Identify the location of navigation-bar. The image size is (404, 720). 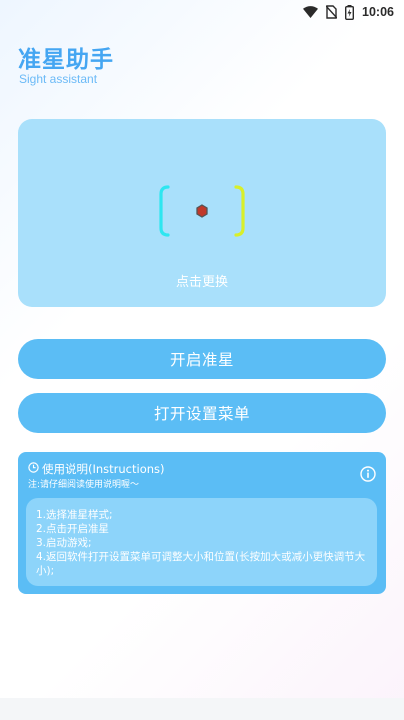
(202, 709).